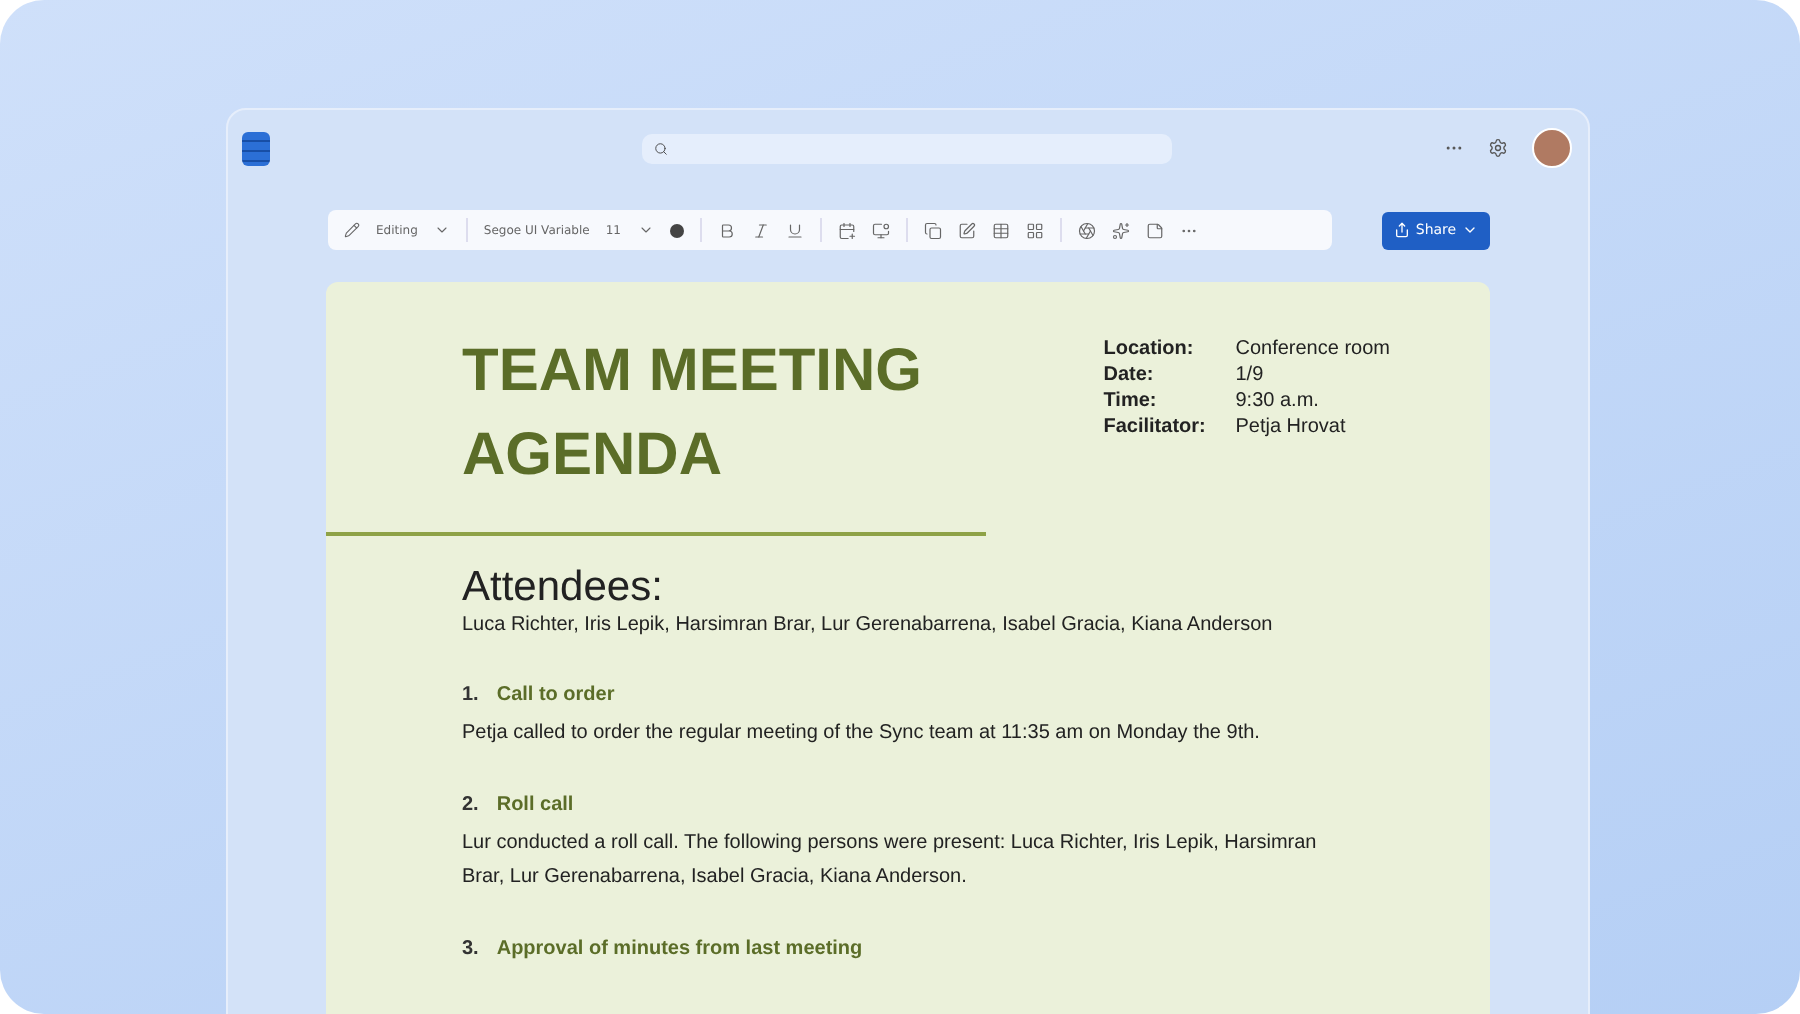 The image size is (1800, 1014). I want to click on bold-icon, so click(726, 230).